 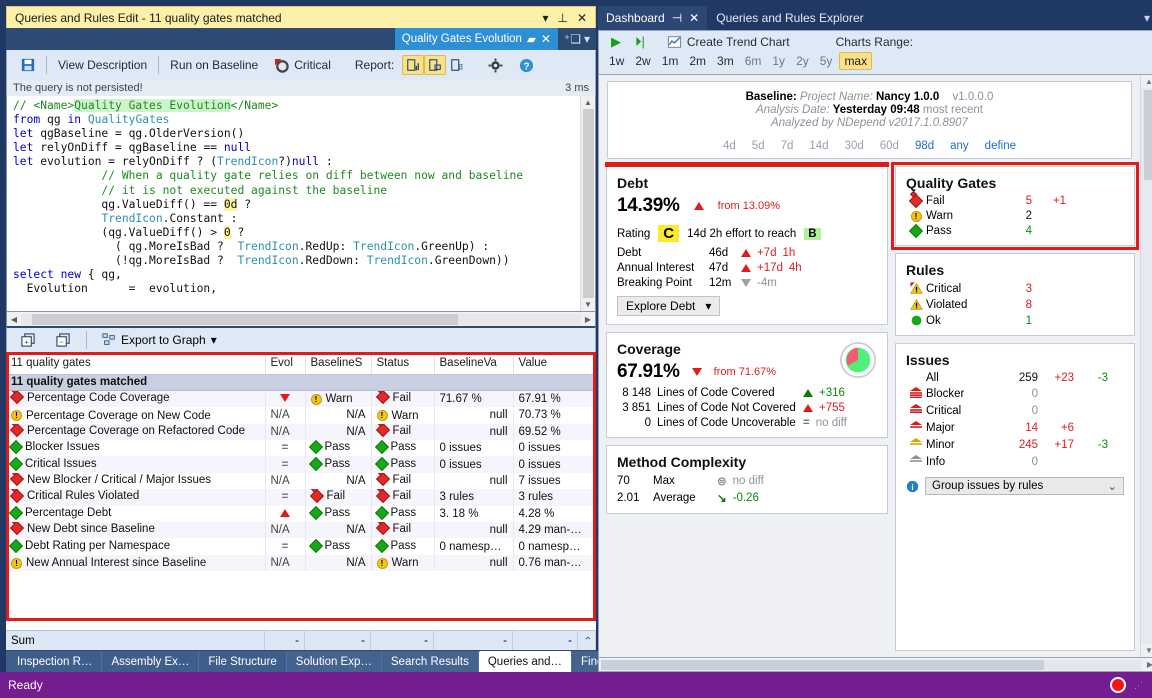 What do you see at coordinates (546, 39) in the screenshot?
I see `tab-close-icon: ✕` at bounding box center [546, 39].